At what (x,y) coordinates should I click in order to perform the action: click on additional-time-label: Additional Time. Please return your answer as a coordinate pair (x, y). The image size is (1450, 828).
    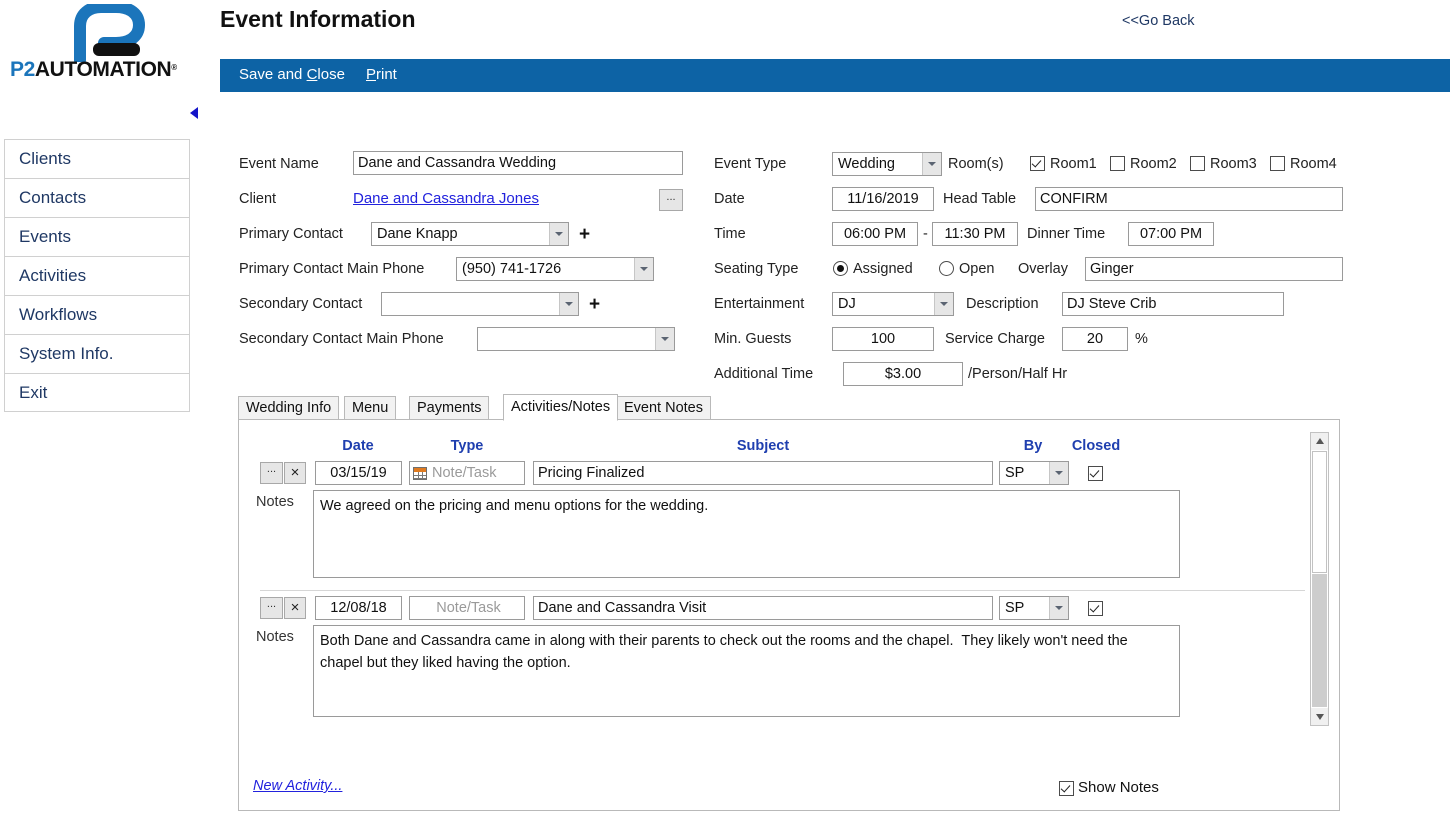
    Looking at the image, I should click on (764, 374).